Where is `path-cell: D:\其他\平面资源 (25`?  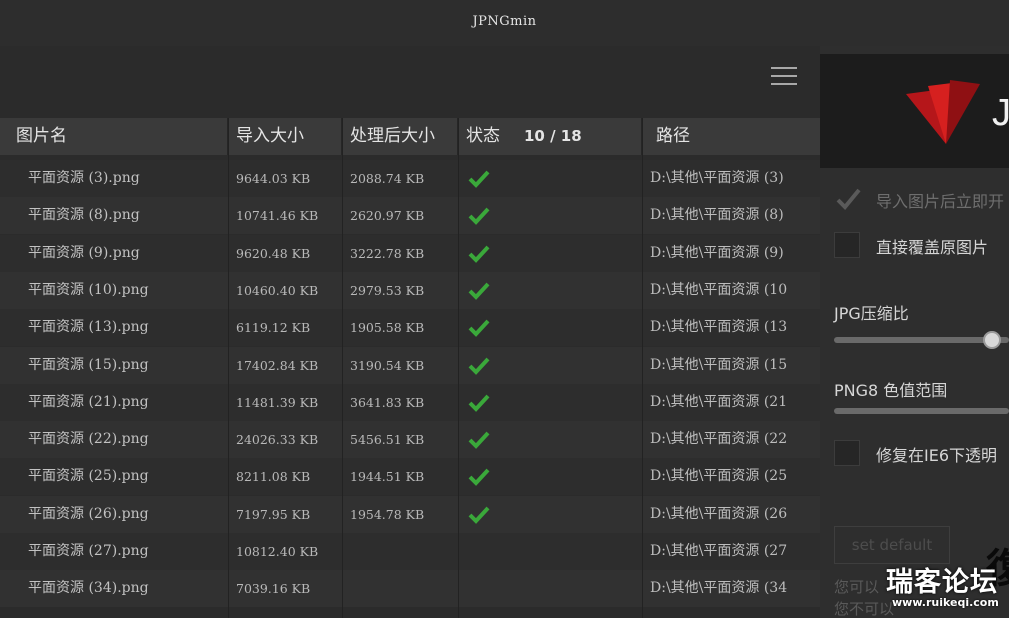
path-cell: D:\其他\平面资源 (25 is located at coordinates (719, 476).